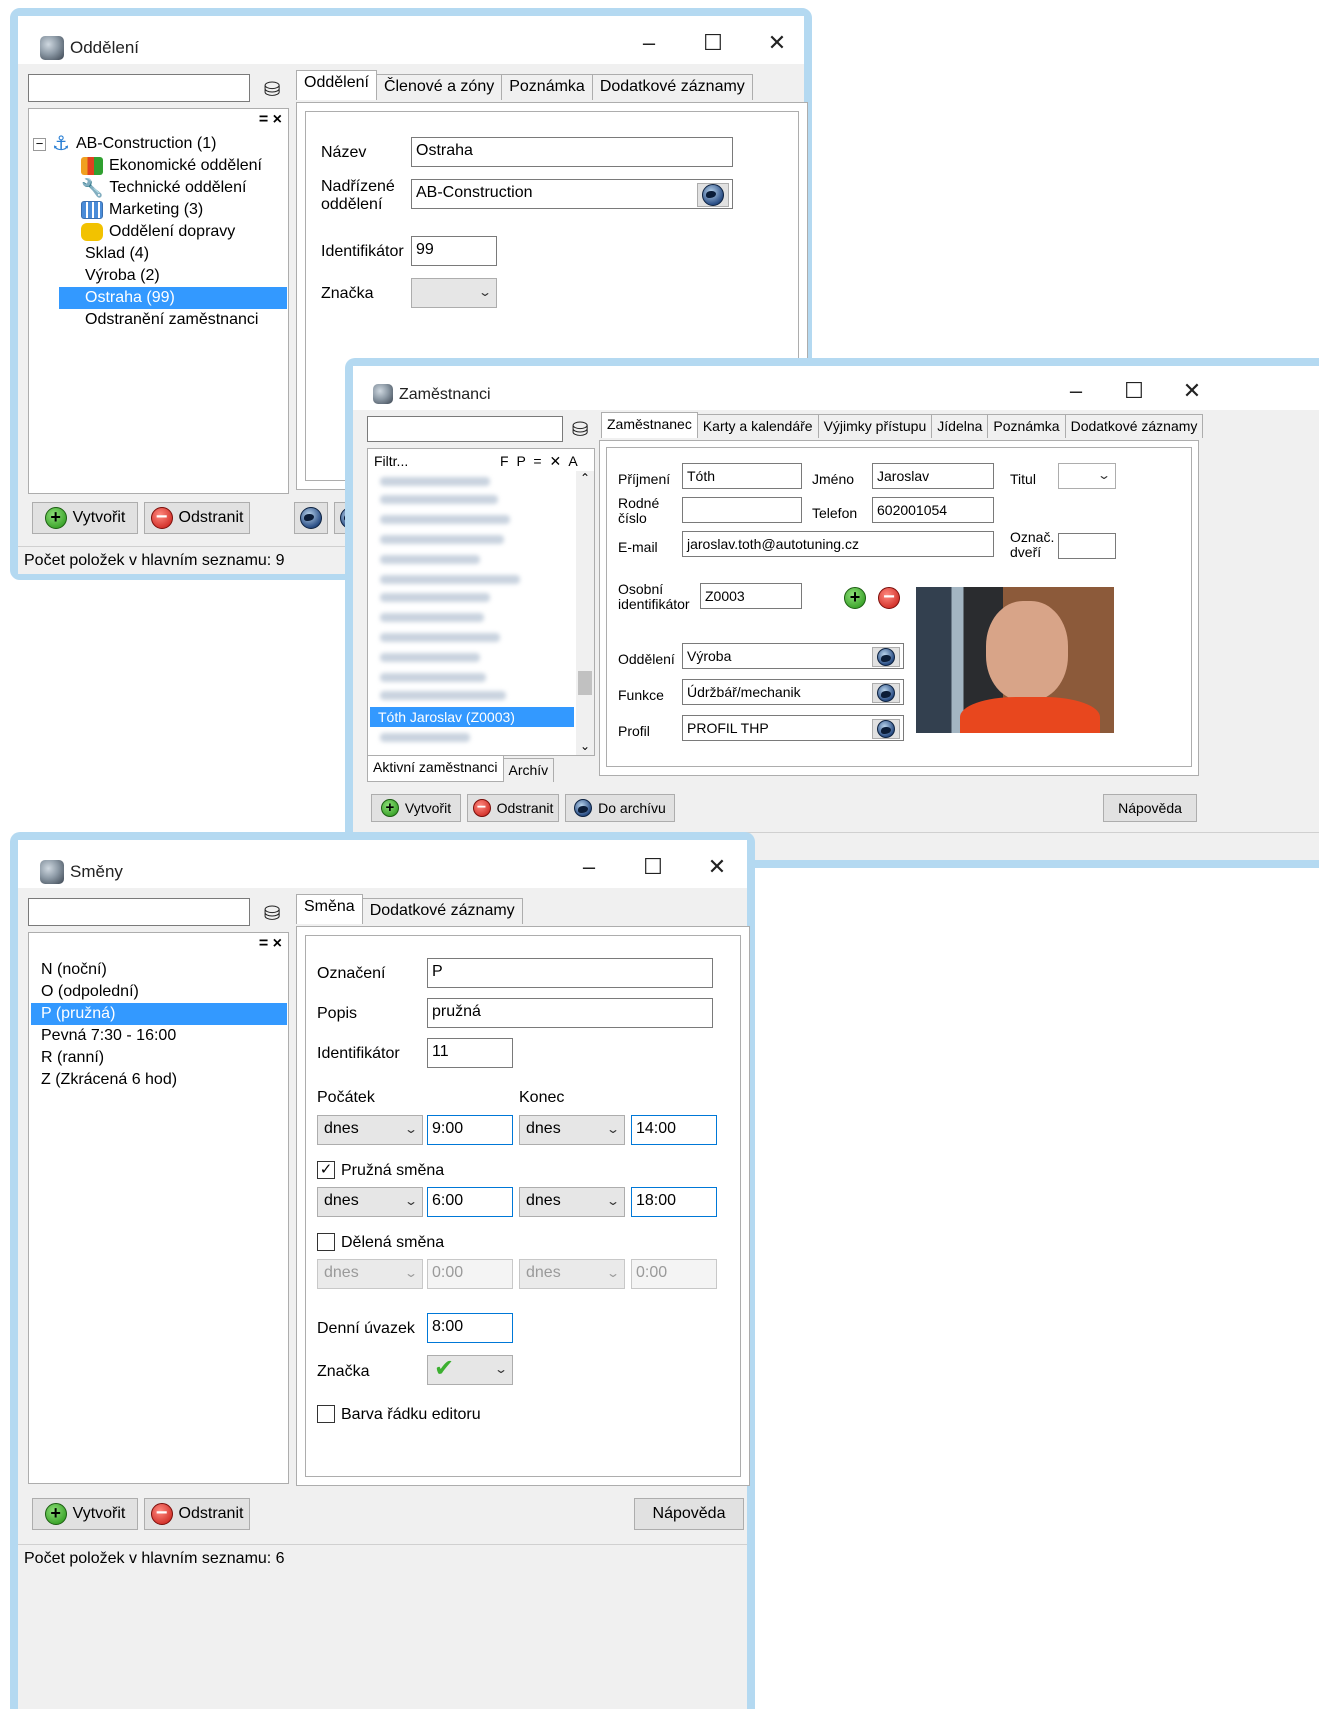  I want to click on list-item-selected: P (pružná), so click(159, 1014).